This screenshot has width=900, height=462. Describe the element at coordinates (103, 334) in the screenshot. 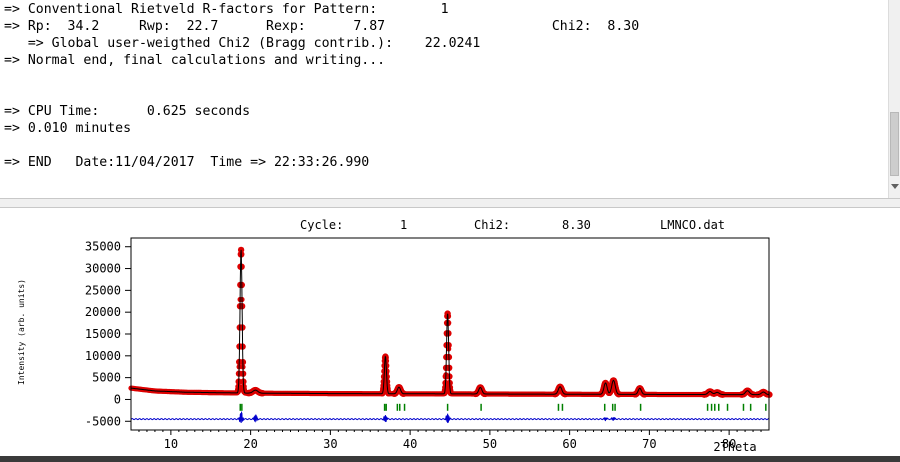

I see `y-tick-label: 15000` at that location.